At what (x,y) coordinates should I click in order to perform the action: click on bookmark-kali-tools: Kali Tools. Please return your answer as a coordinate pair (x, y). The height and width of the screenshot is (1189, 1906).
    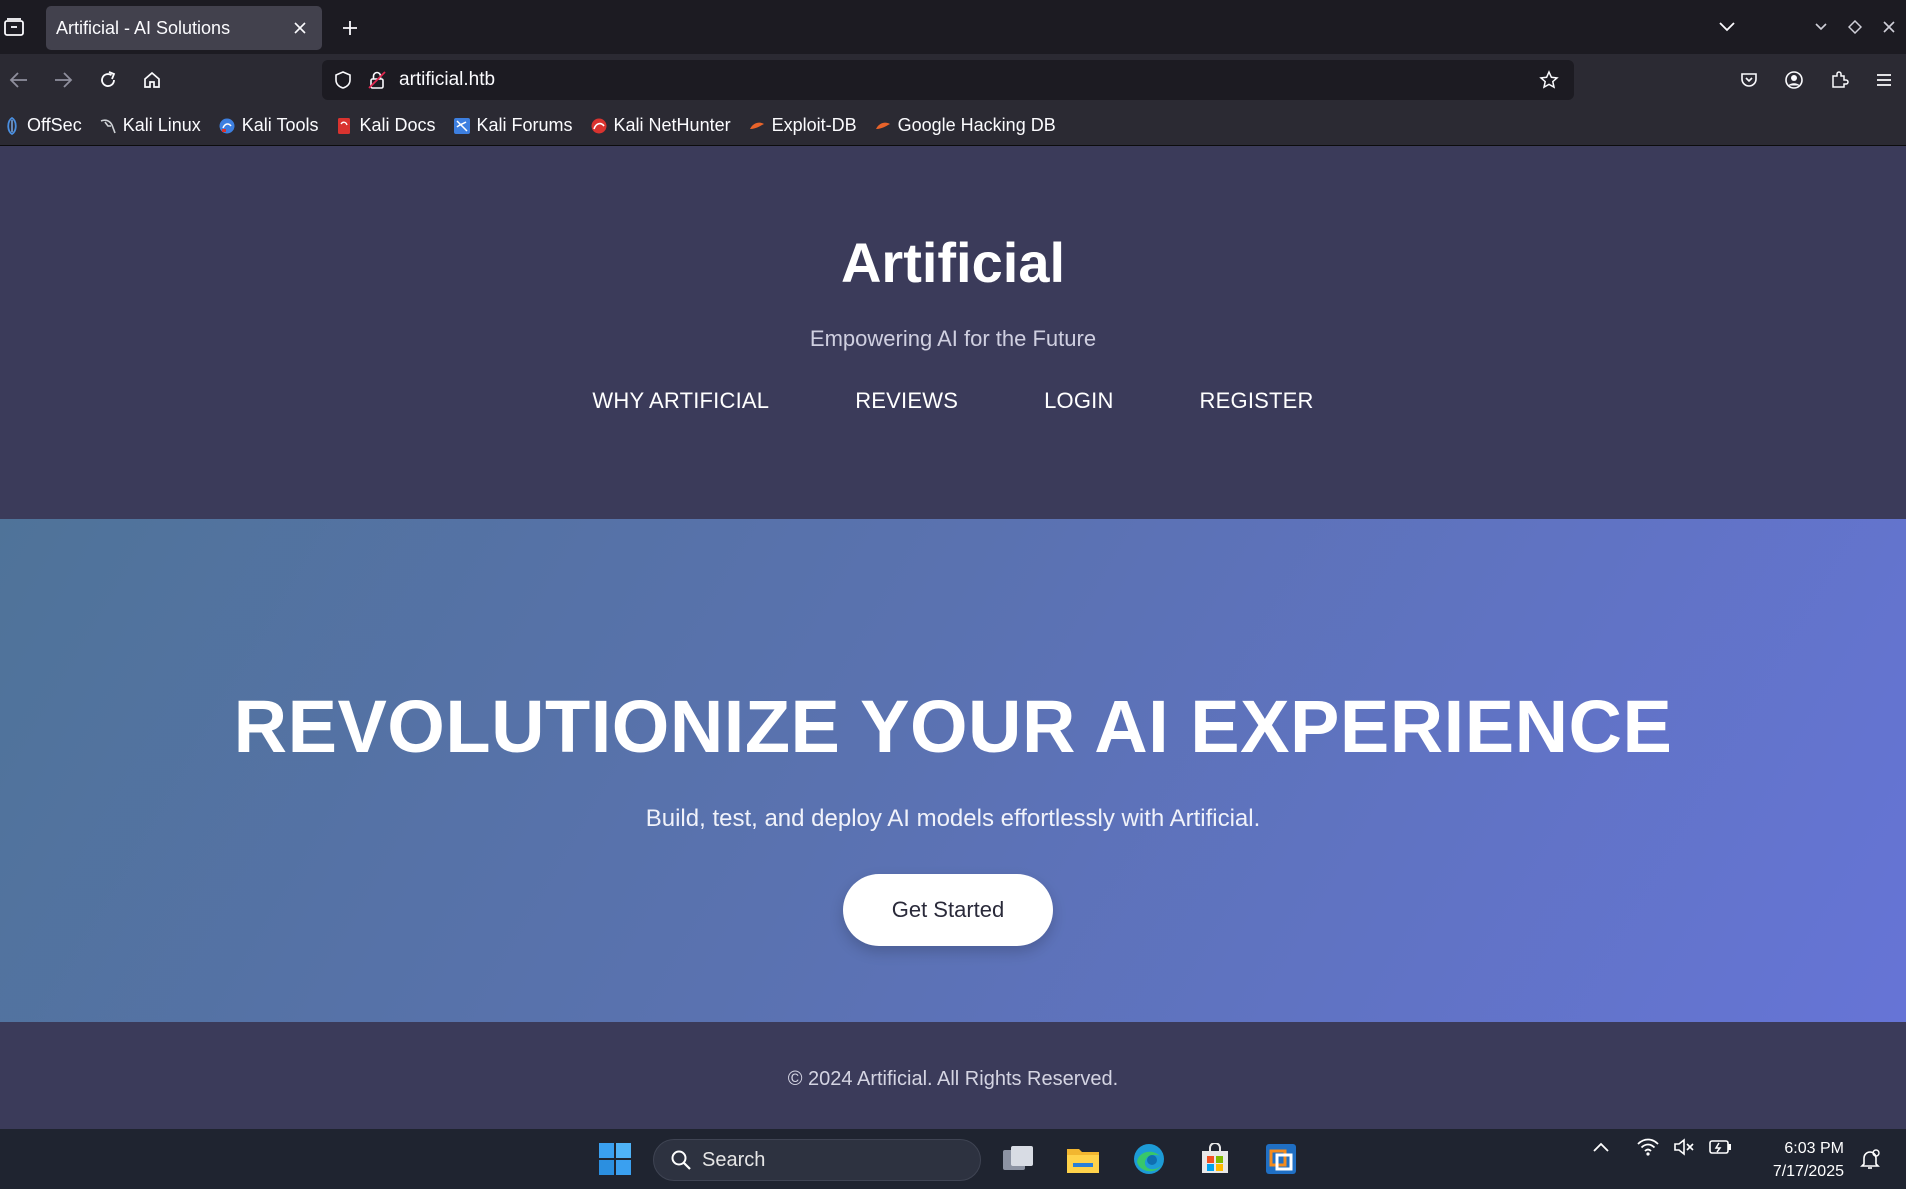
    Looking at the image, I should click on (267, 125).